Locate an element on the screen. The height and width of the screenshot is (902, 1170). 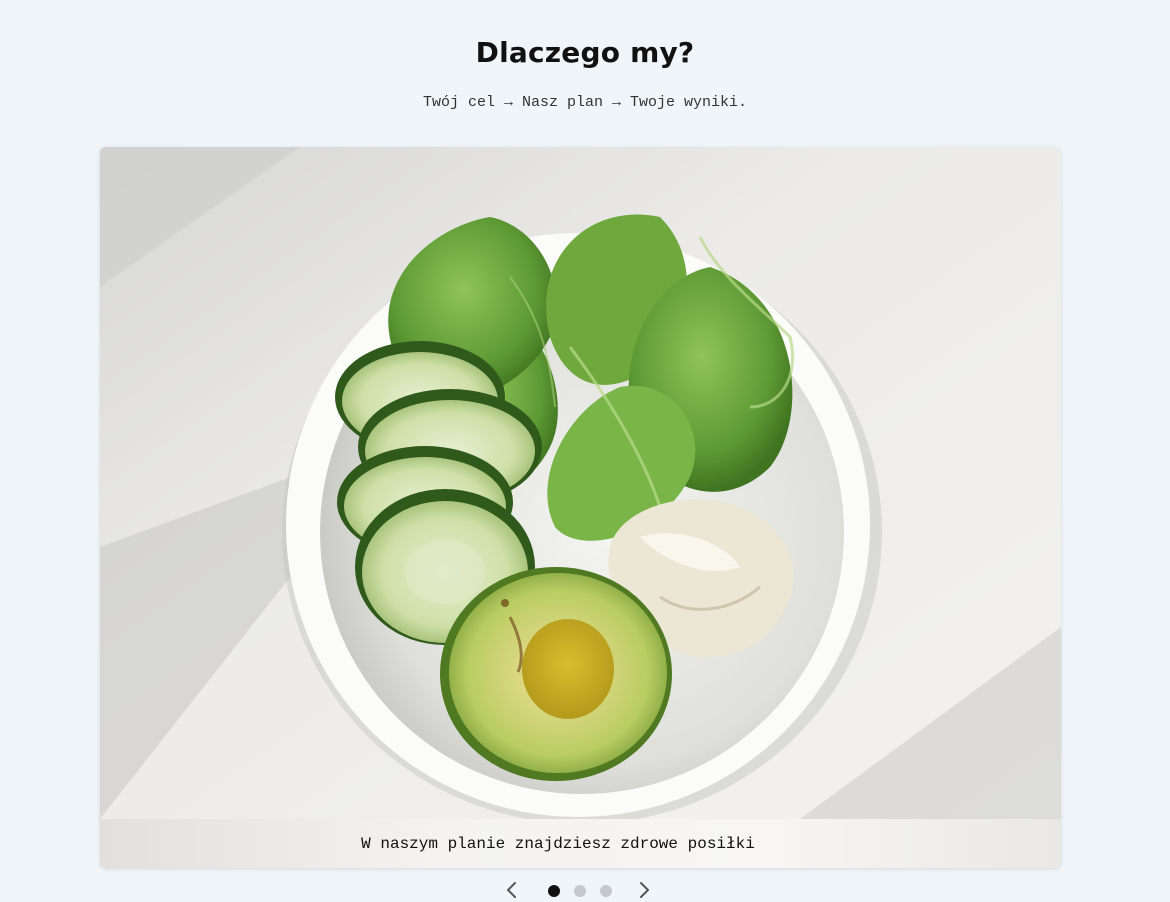
chevron-left-icon is located at coordinates (511, 890).